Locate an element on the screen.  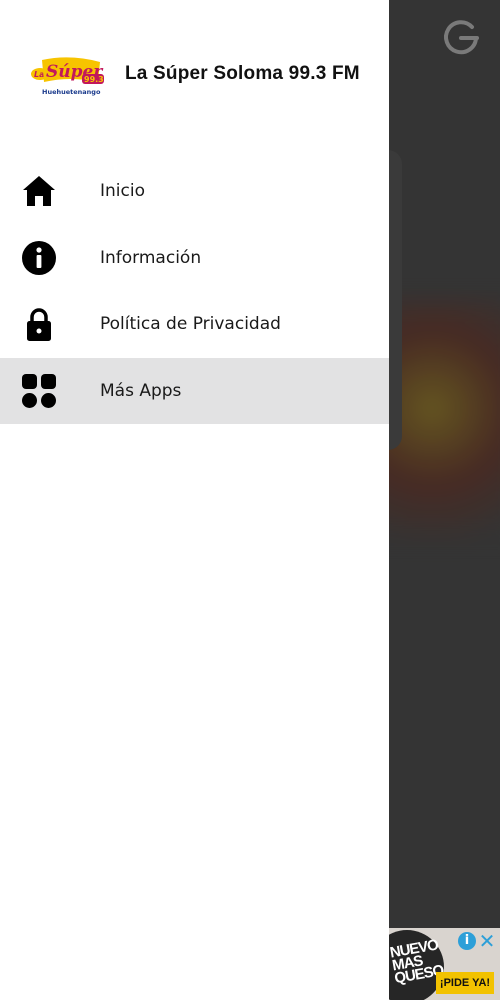
menu-item-privacidad: Política de Privacidad is located at coordinates (194, 324).